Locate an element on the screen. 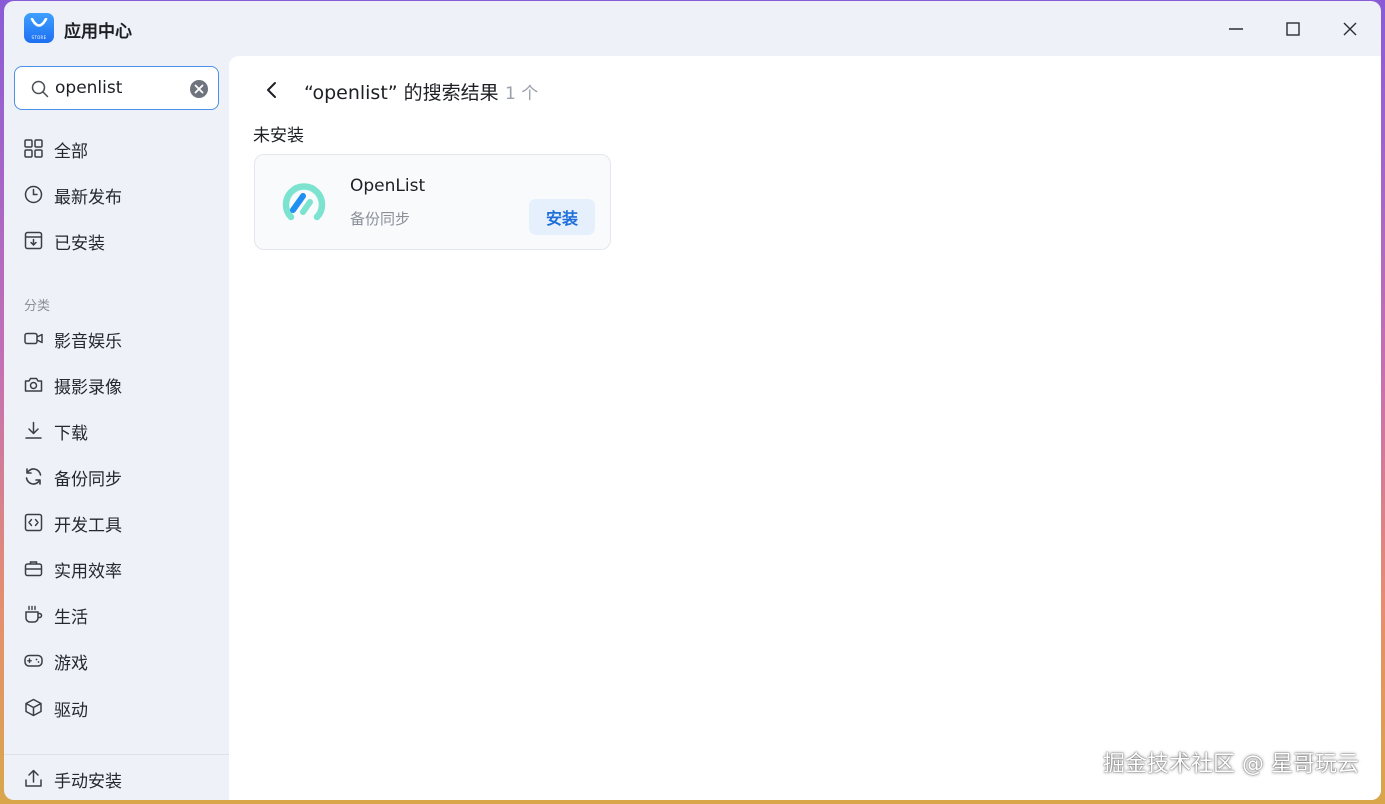 This screenshot has width=1385, height=804. close-icon is located at coordinates (1350, 29).